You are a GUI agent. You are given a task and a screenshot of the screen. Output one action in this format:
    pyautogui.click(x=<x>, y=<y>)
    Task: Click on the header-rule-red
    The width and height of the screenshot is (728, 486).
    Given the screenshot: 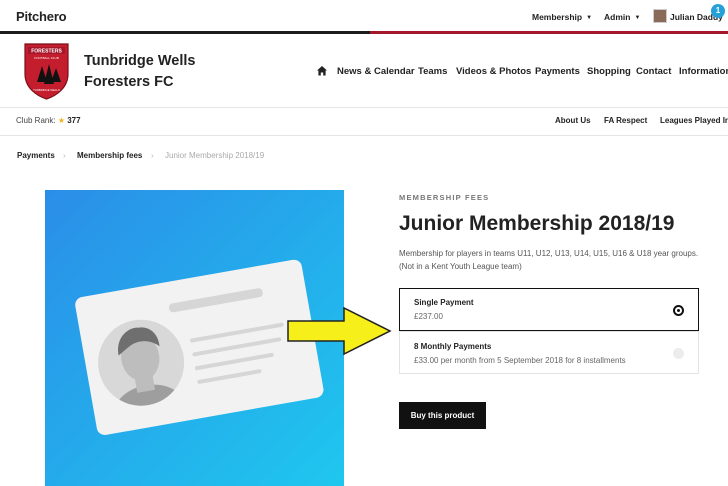 What is the action you would take?
    pyautogui.click(x=549, y=32)
    